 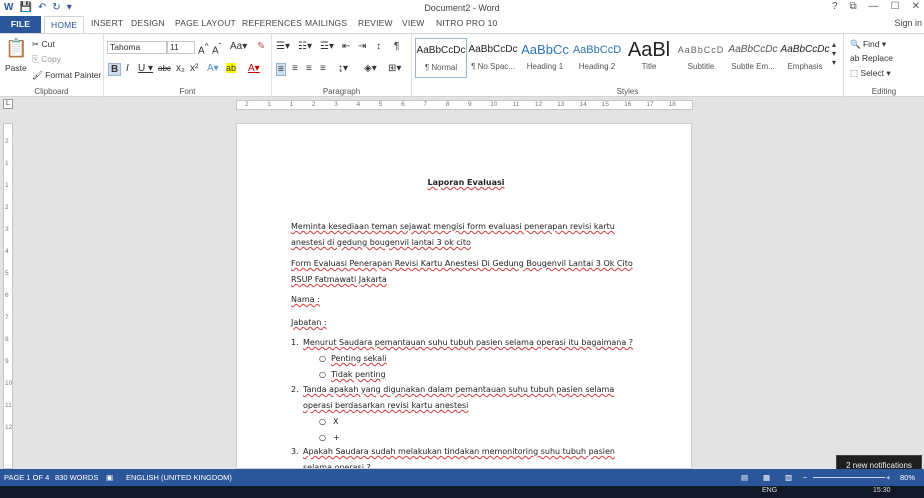 I want to click on vertical-ruler-tick-label: 2, so click(x=7, y=141).